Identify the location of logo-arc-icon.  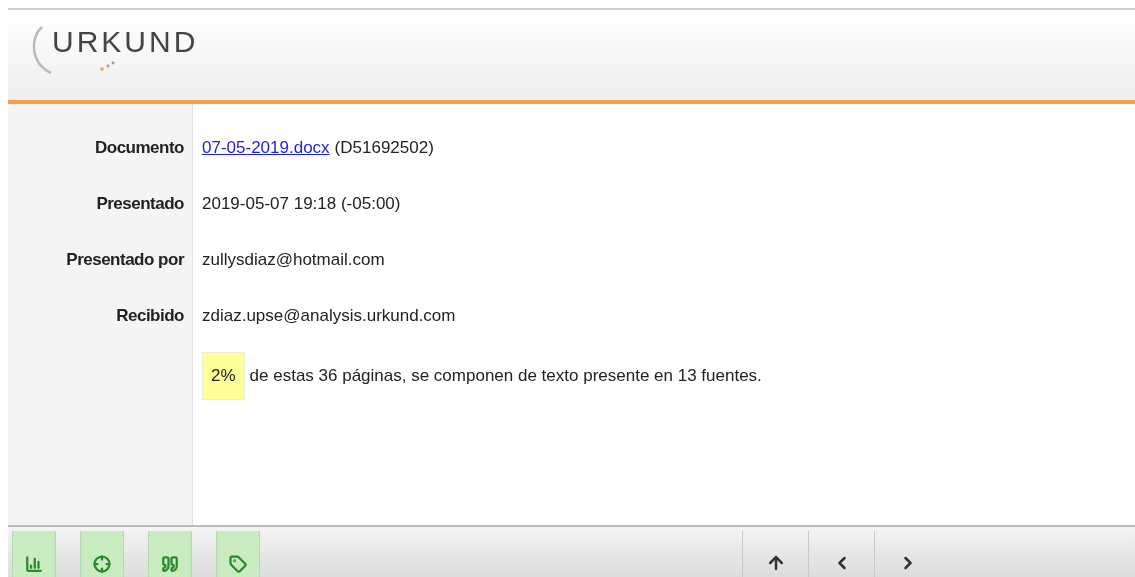
(41, 50).